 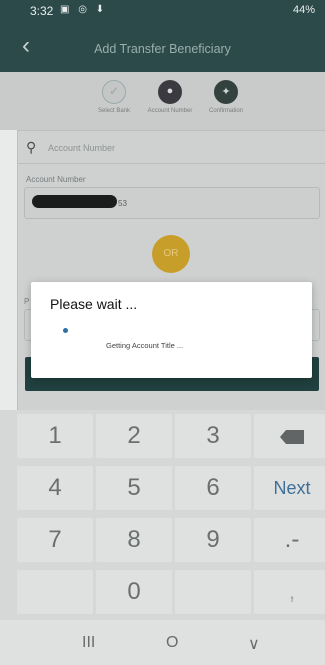 What do you see at coordinates (170, 92) in the screenshot?
I see `user-icon: ●` at bounding box center [170, 92].